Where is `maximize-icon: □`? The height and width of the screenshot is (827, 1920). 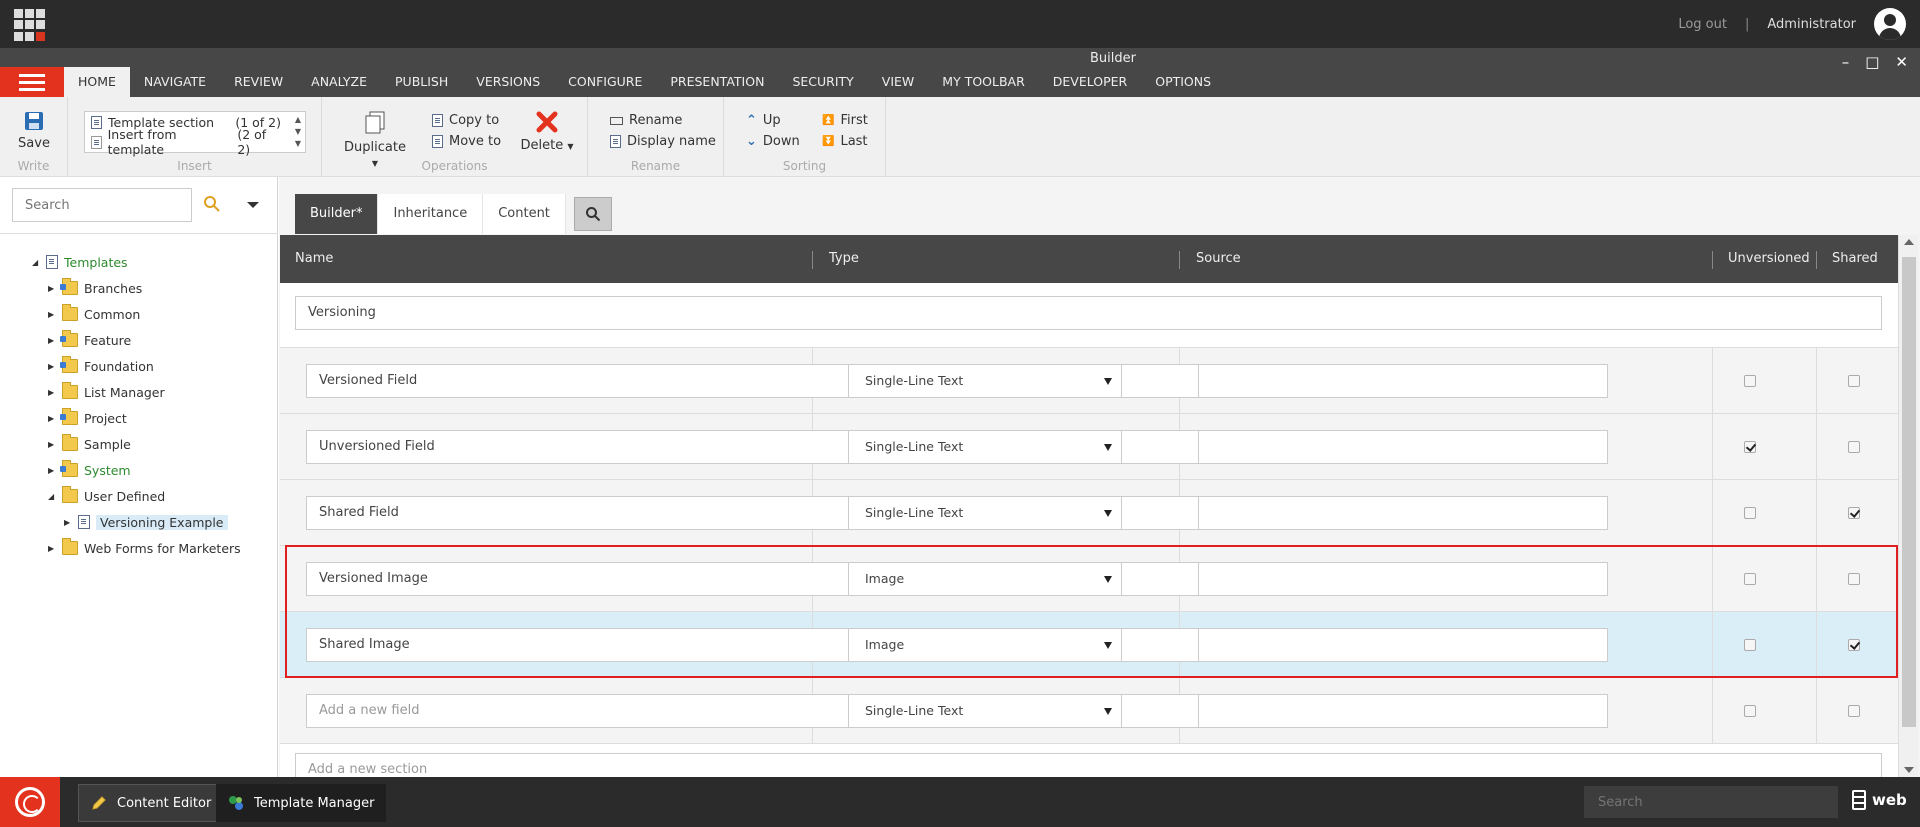
maximize-icon: □ is located at coordinates (1872, 62).